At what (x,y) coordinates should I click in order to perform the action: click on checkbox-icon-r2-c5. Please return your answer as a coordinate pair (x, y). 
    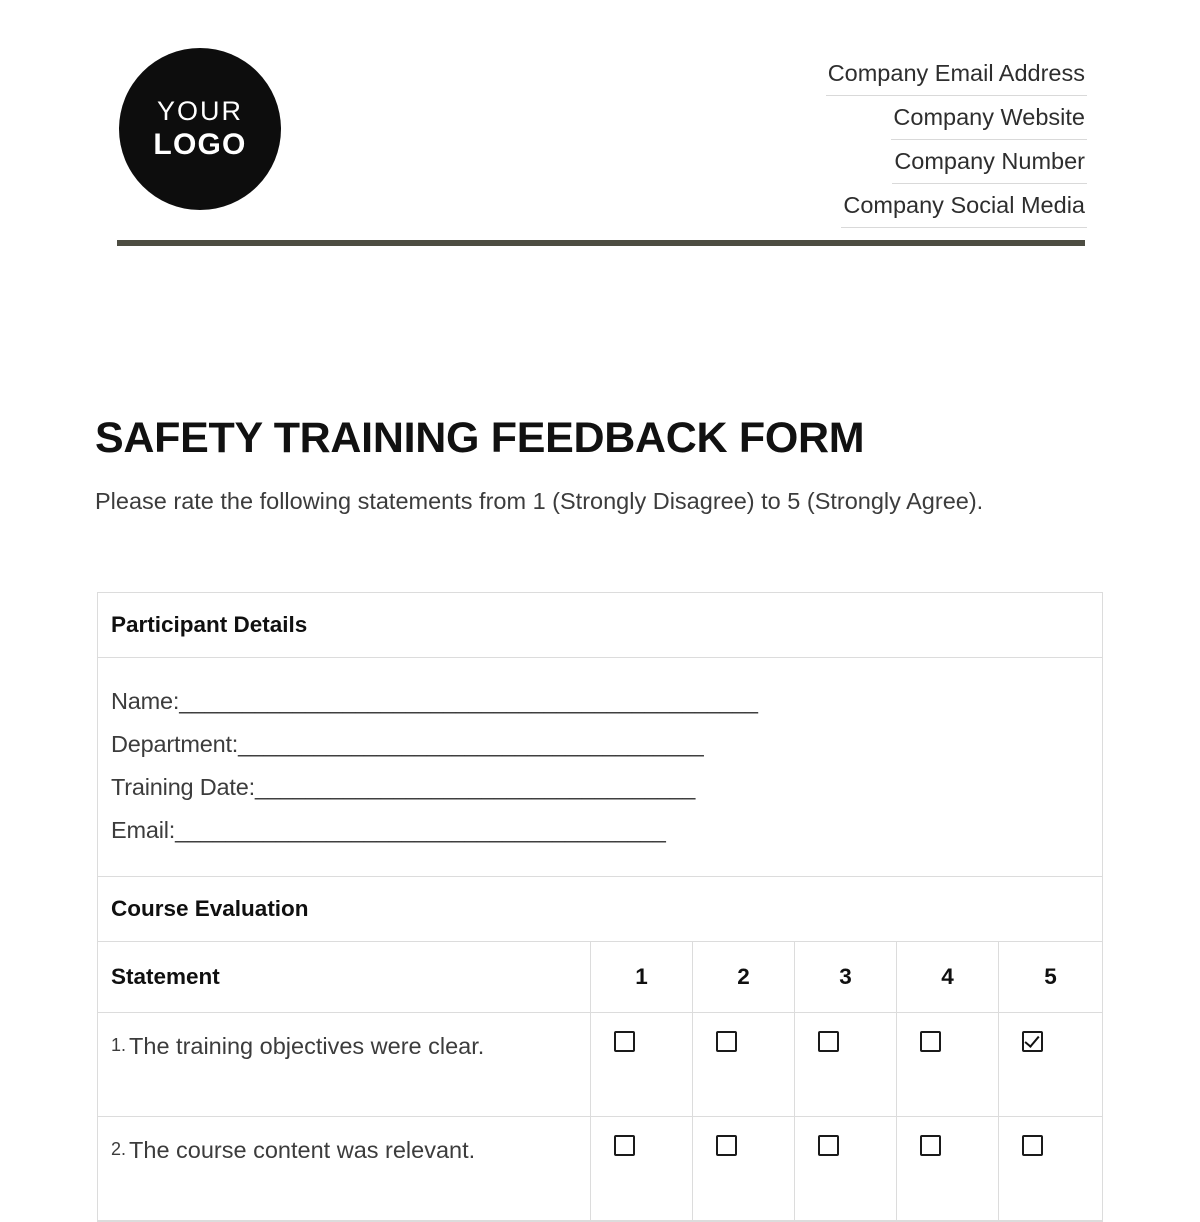
    Looking at the image, I should click on (1032, 1145).